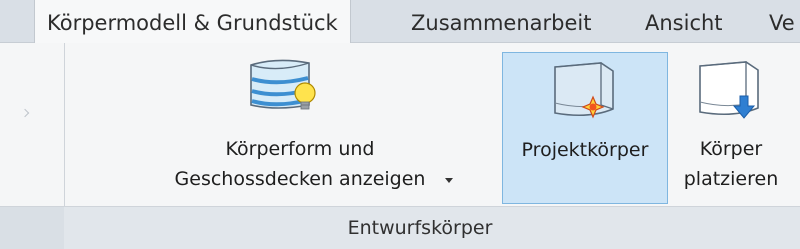  Describe the element at coordinates (192, 21) in the screenshot. I see `tab-koerpermodell-grundstueck: Körpermodell & Grundstück` at that location.